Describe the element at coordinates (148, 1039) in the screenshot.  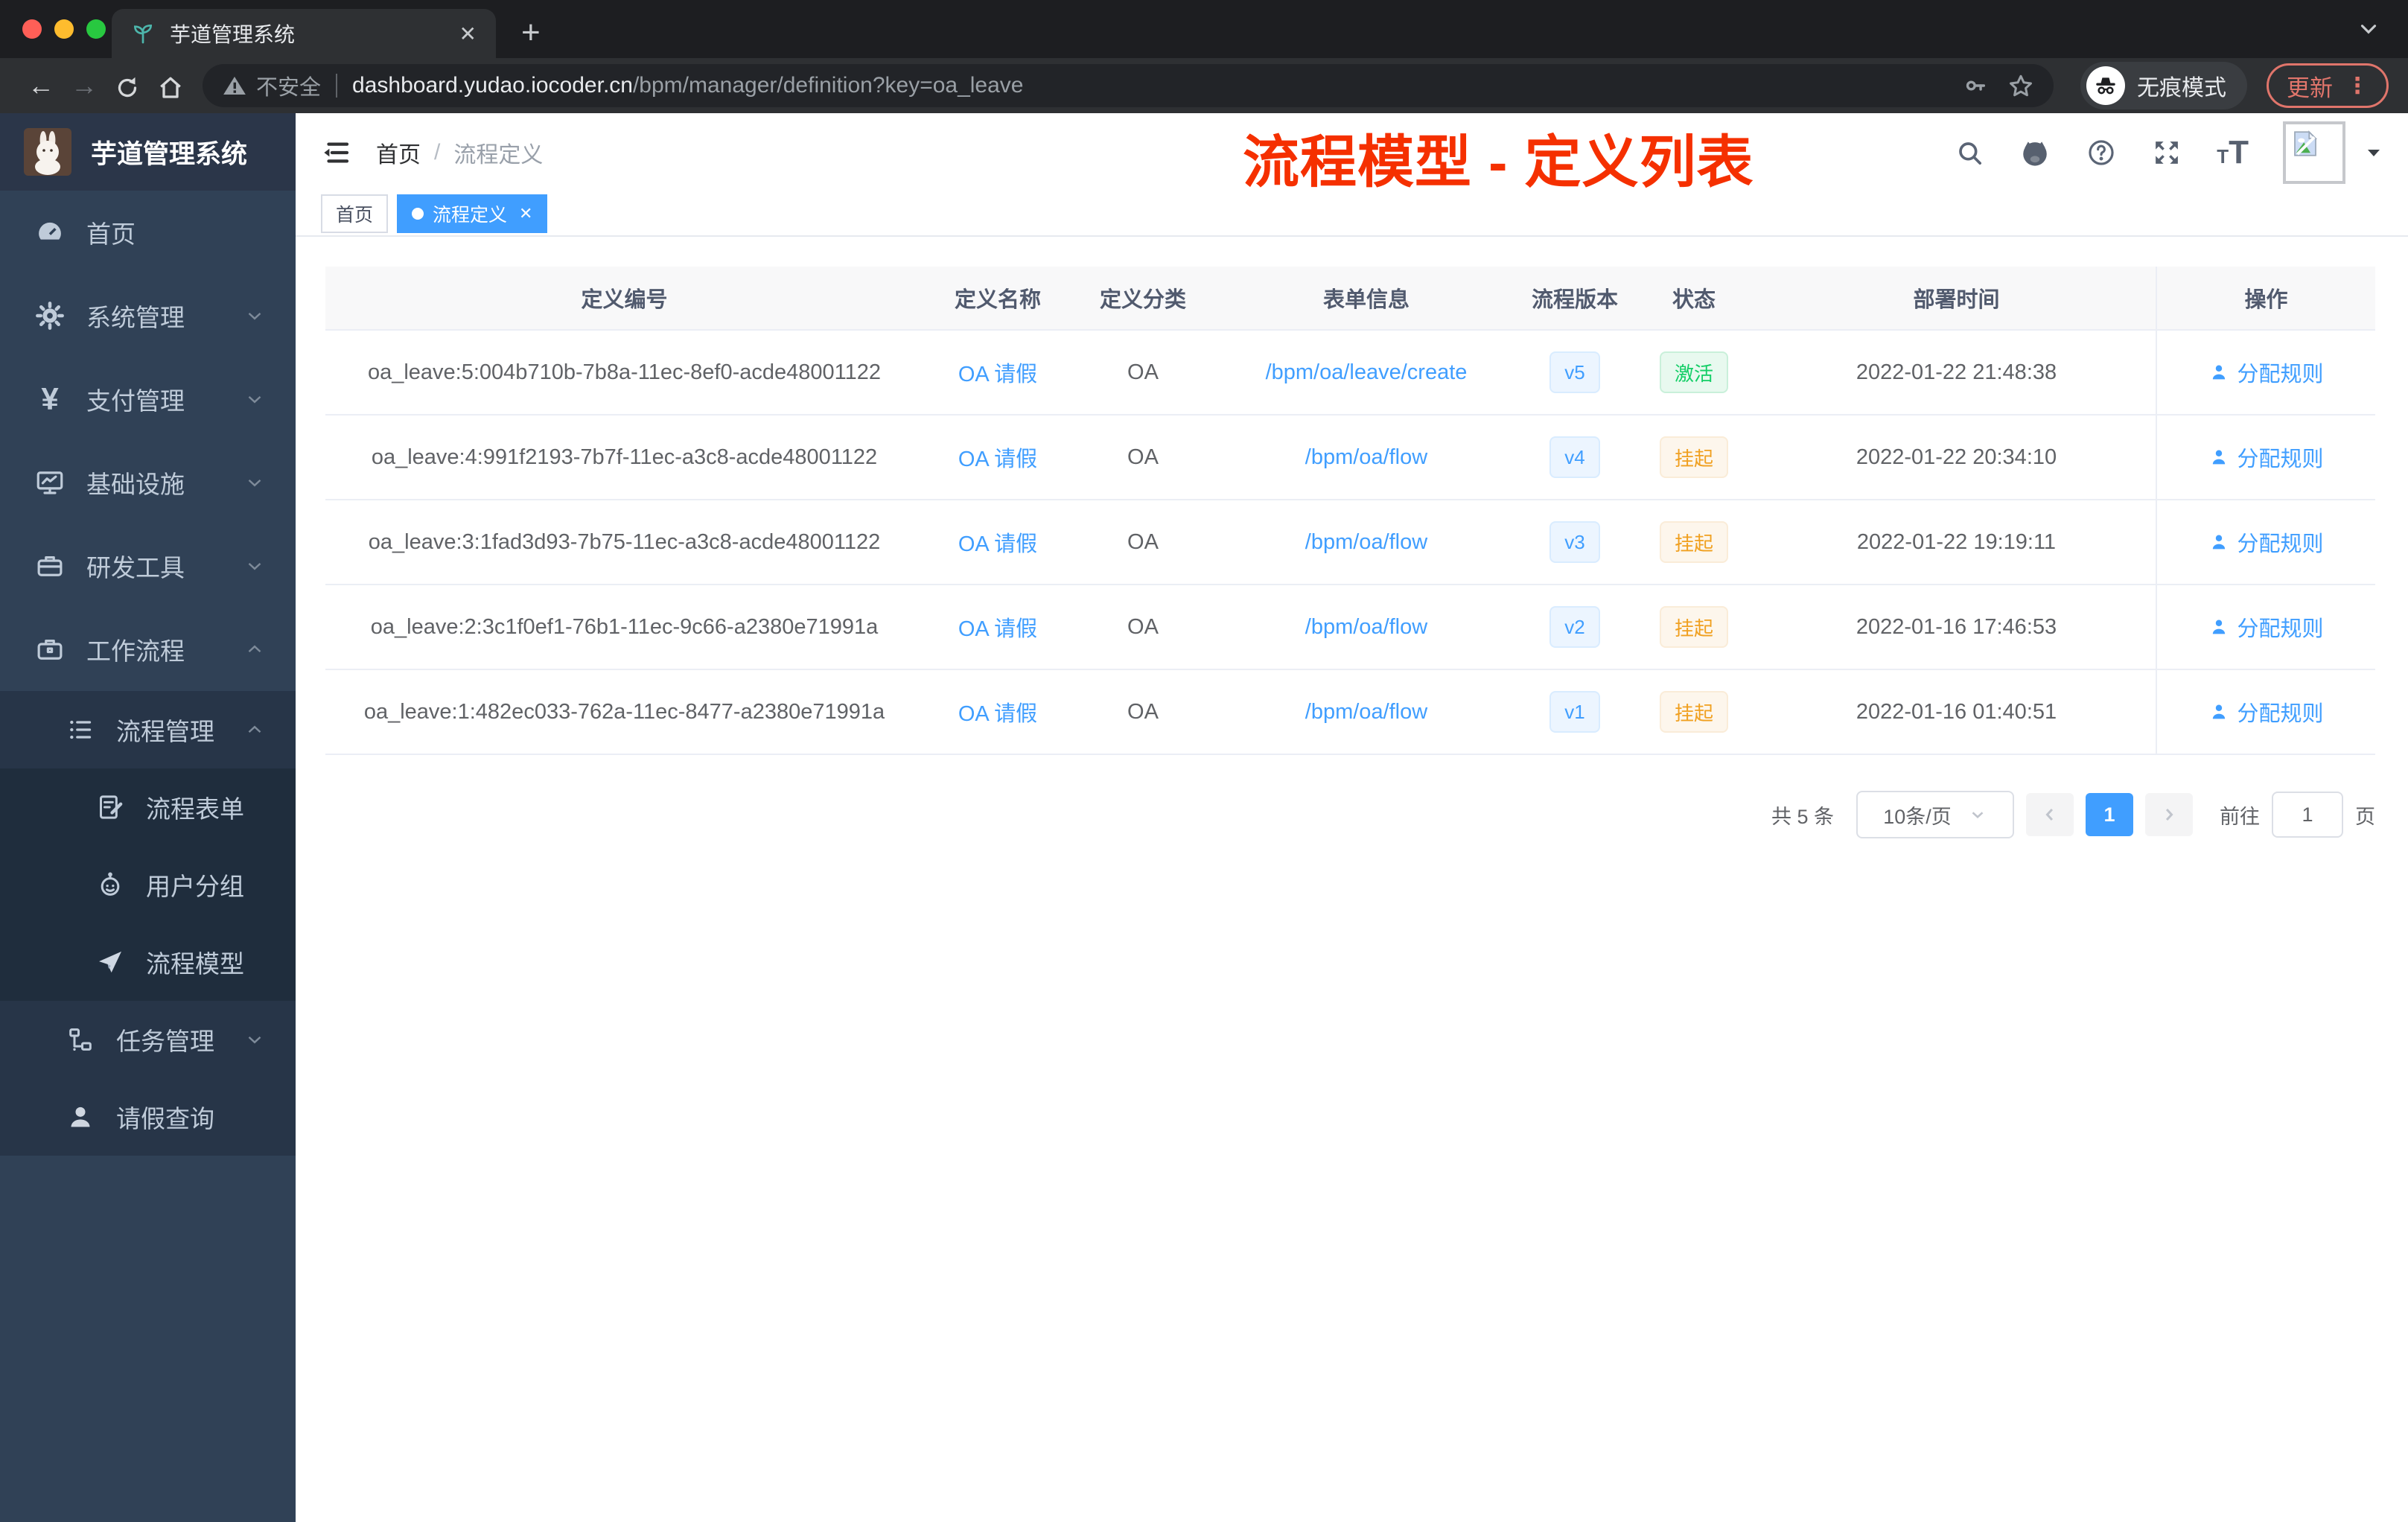
I see `sidebar-item-task-management: 任务管理` at that location.